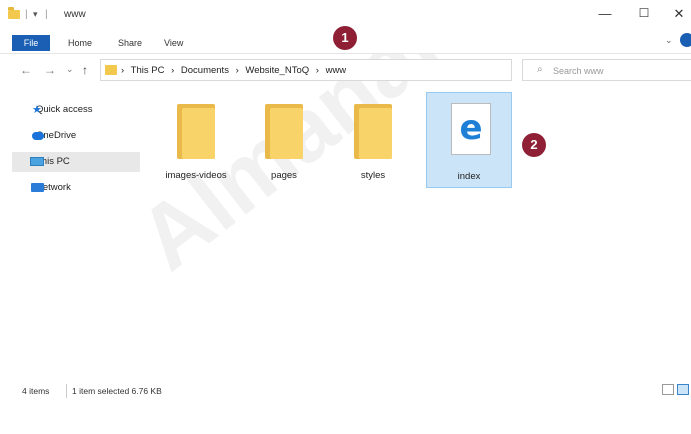  I want to click on file-item-styles: styles, so click(373, 140).